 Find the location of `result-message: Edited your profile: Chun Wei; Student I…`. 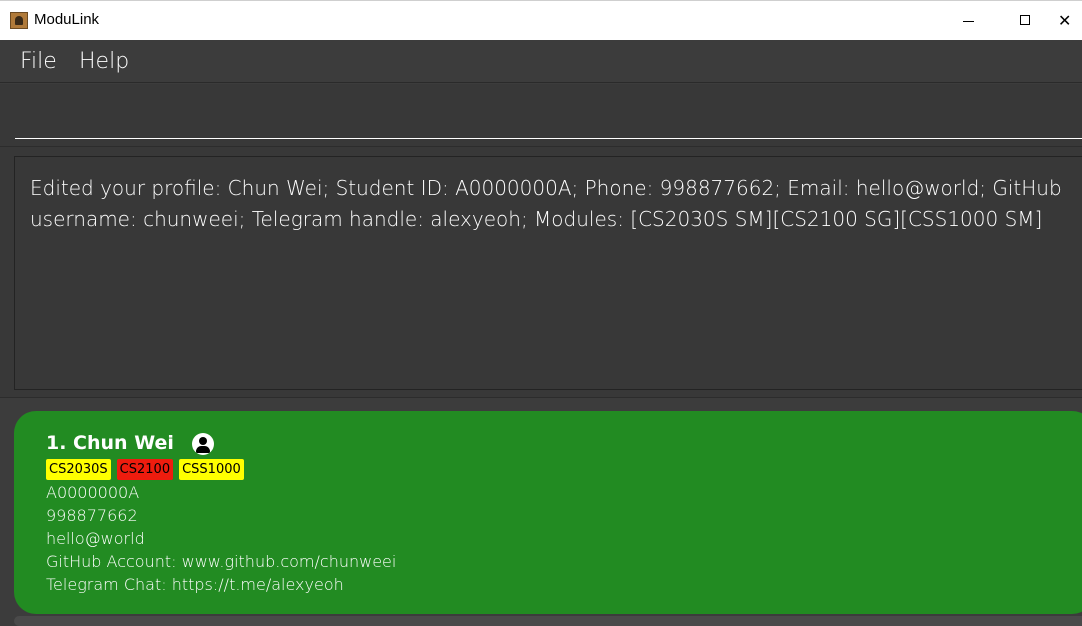

result-message: Edited your profile: Chun Wei; Student I… is located at coordinates (546, 203).